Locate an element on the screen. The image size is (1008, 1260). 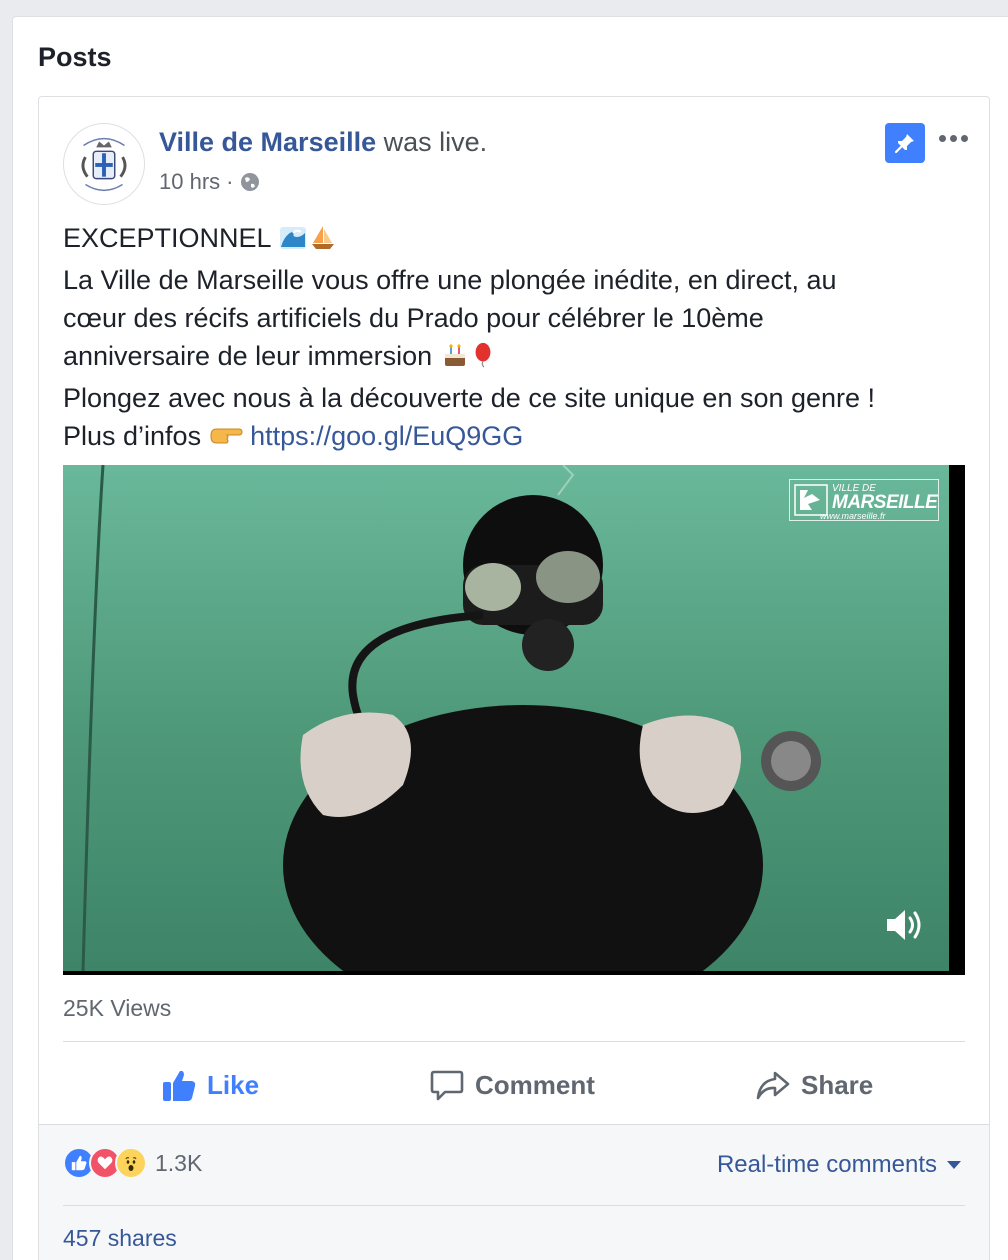
sailboat-emoji is located at coordinates (323, 242).